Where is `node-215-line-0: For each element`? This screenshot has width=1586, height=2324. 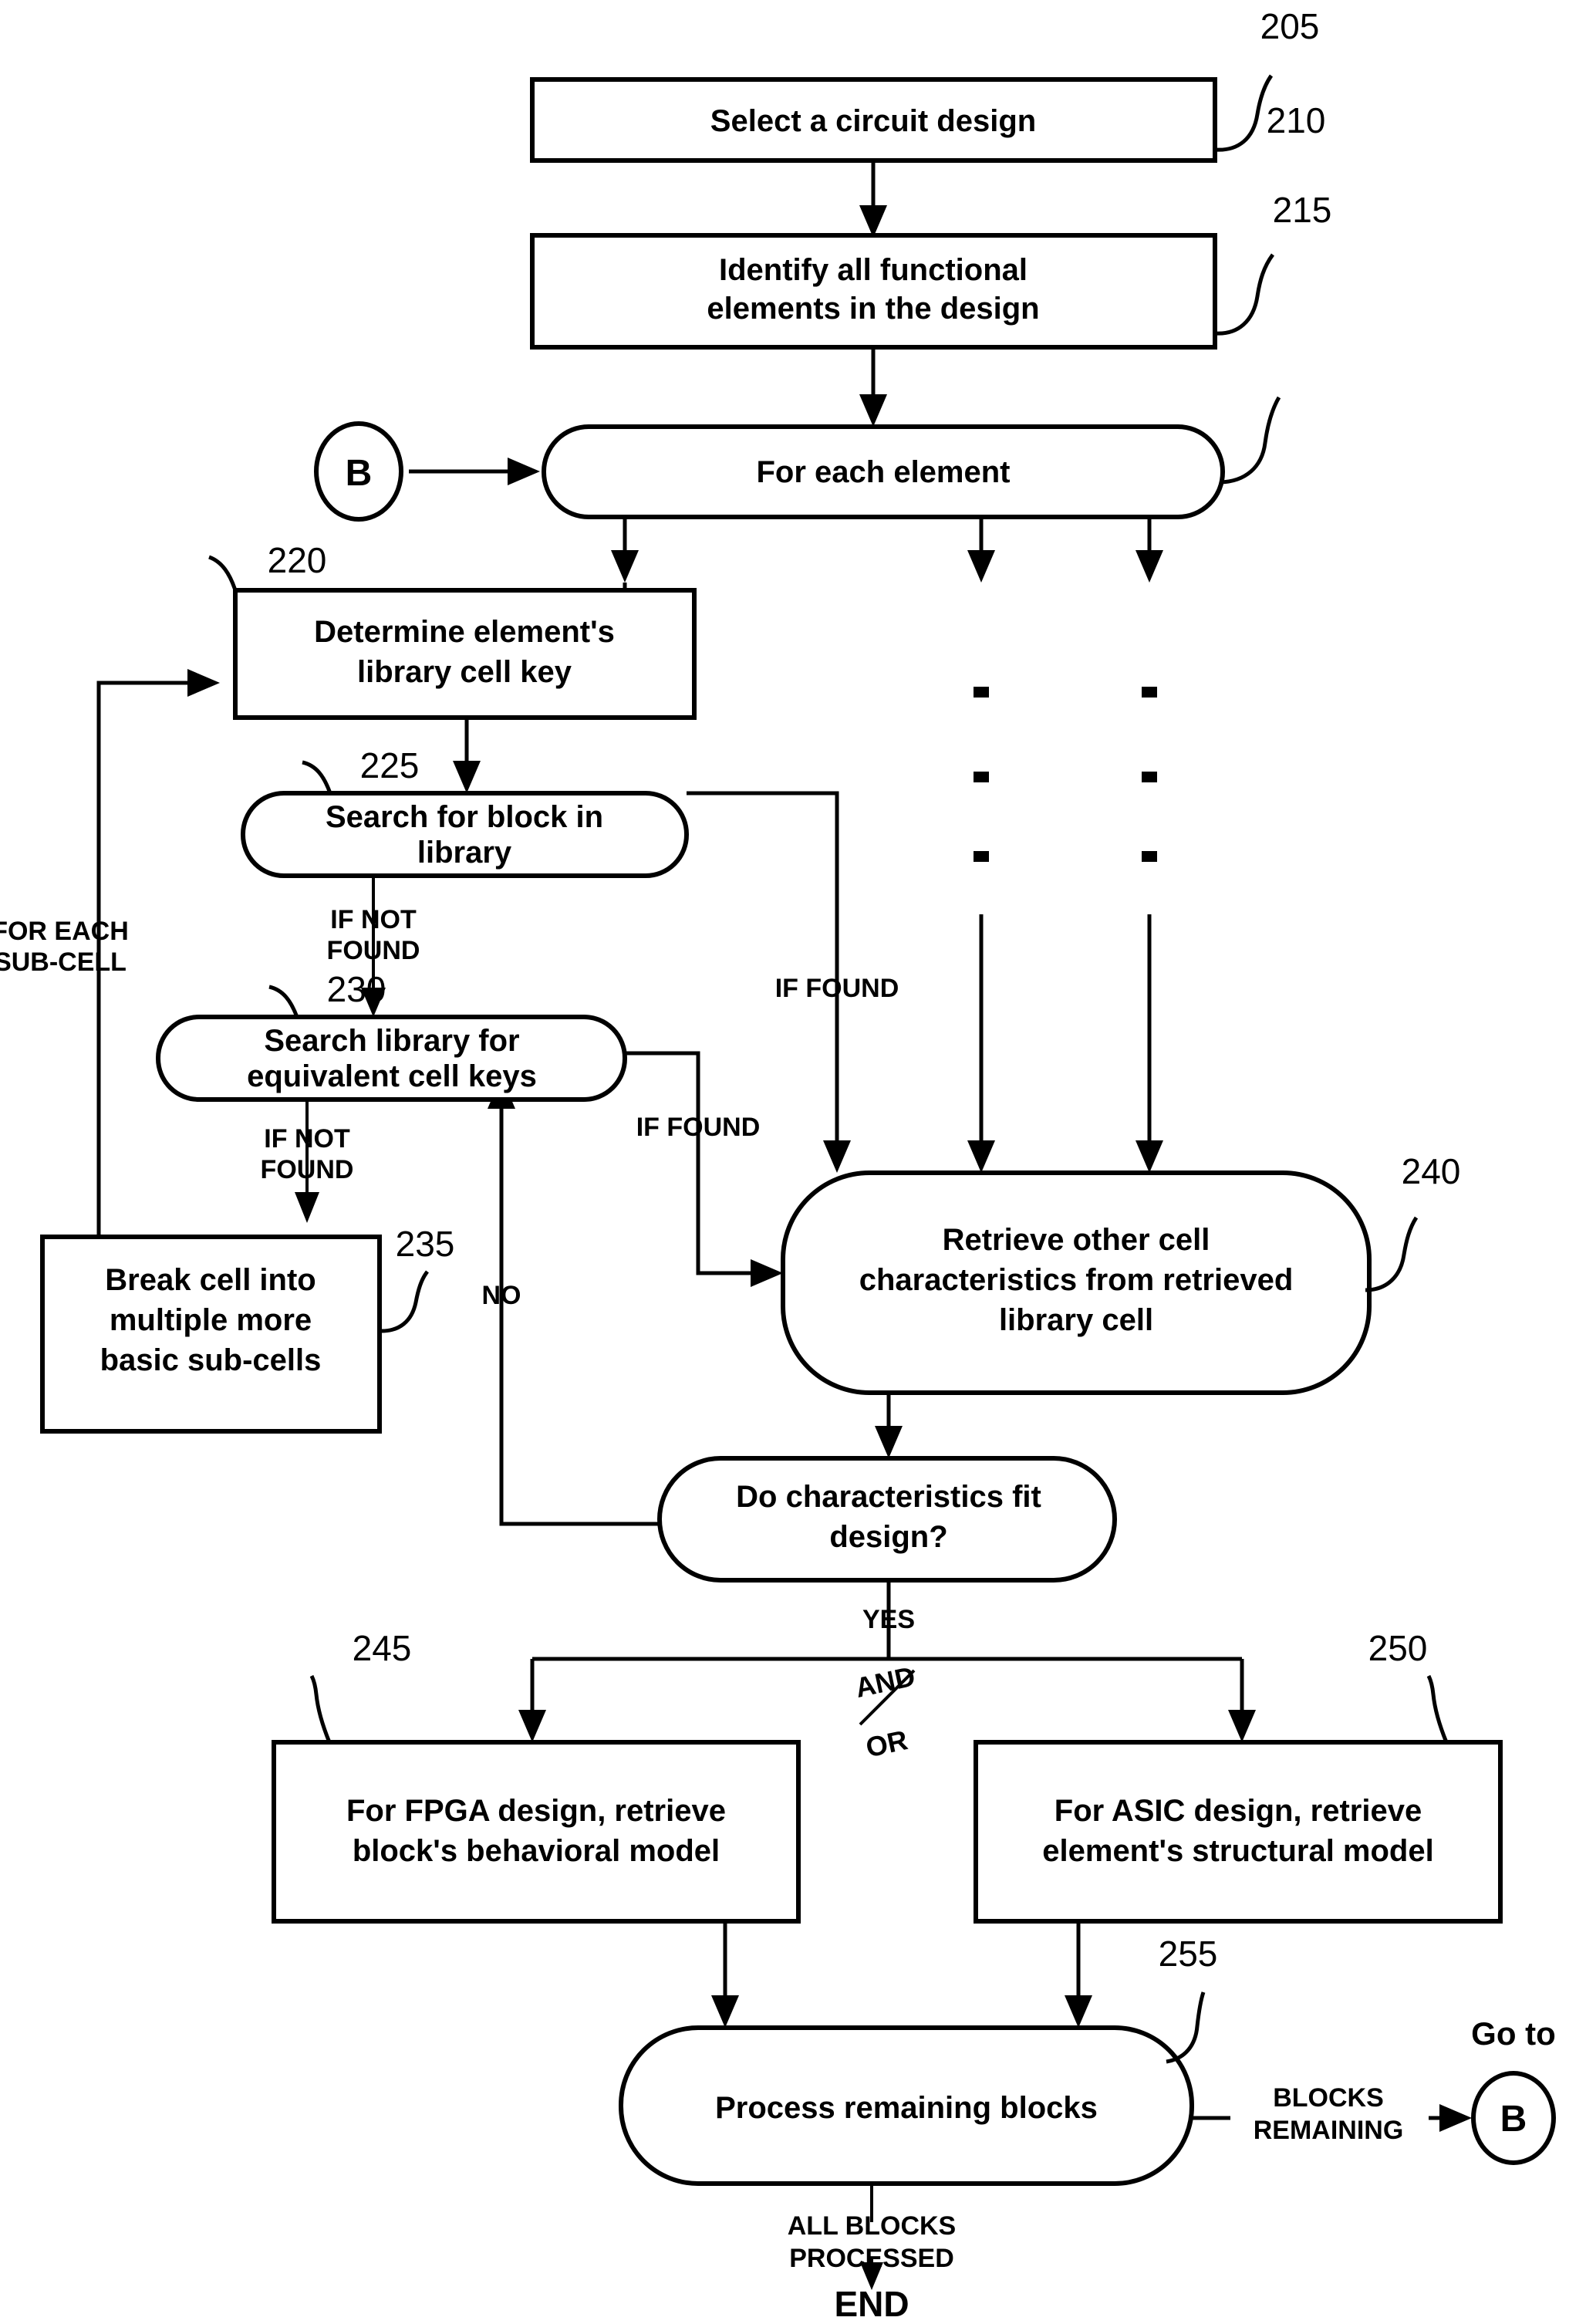
node-215-line-0: For each element is located at coordinates (883, 472).